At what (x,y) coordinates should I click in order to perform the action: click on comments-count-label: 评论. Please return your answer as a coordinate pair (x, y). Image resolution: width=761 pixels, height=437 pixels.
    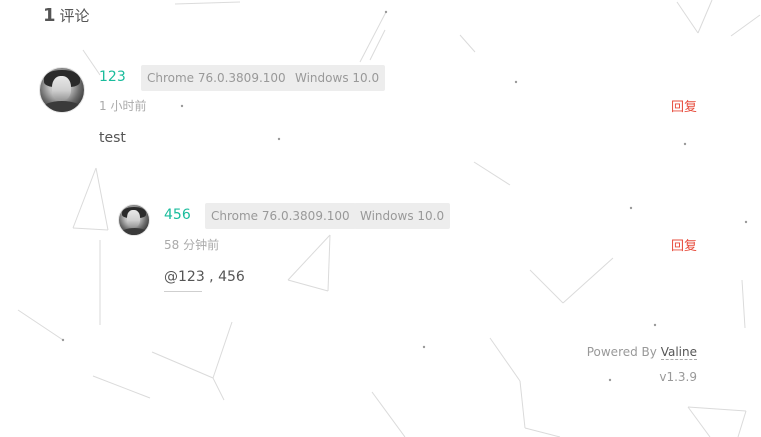
    Looking at the image, I should click on (74, 16).